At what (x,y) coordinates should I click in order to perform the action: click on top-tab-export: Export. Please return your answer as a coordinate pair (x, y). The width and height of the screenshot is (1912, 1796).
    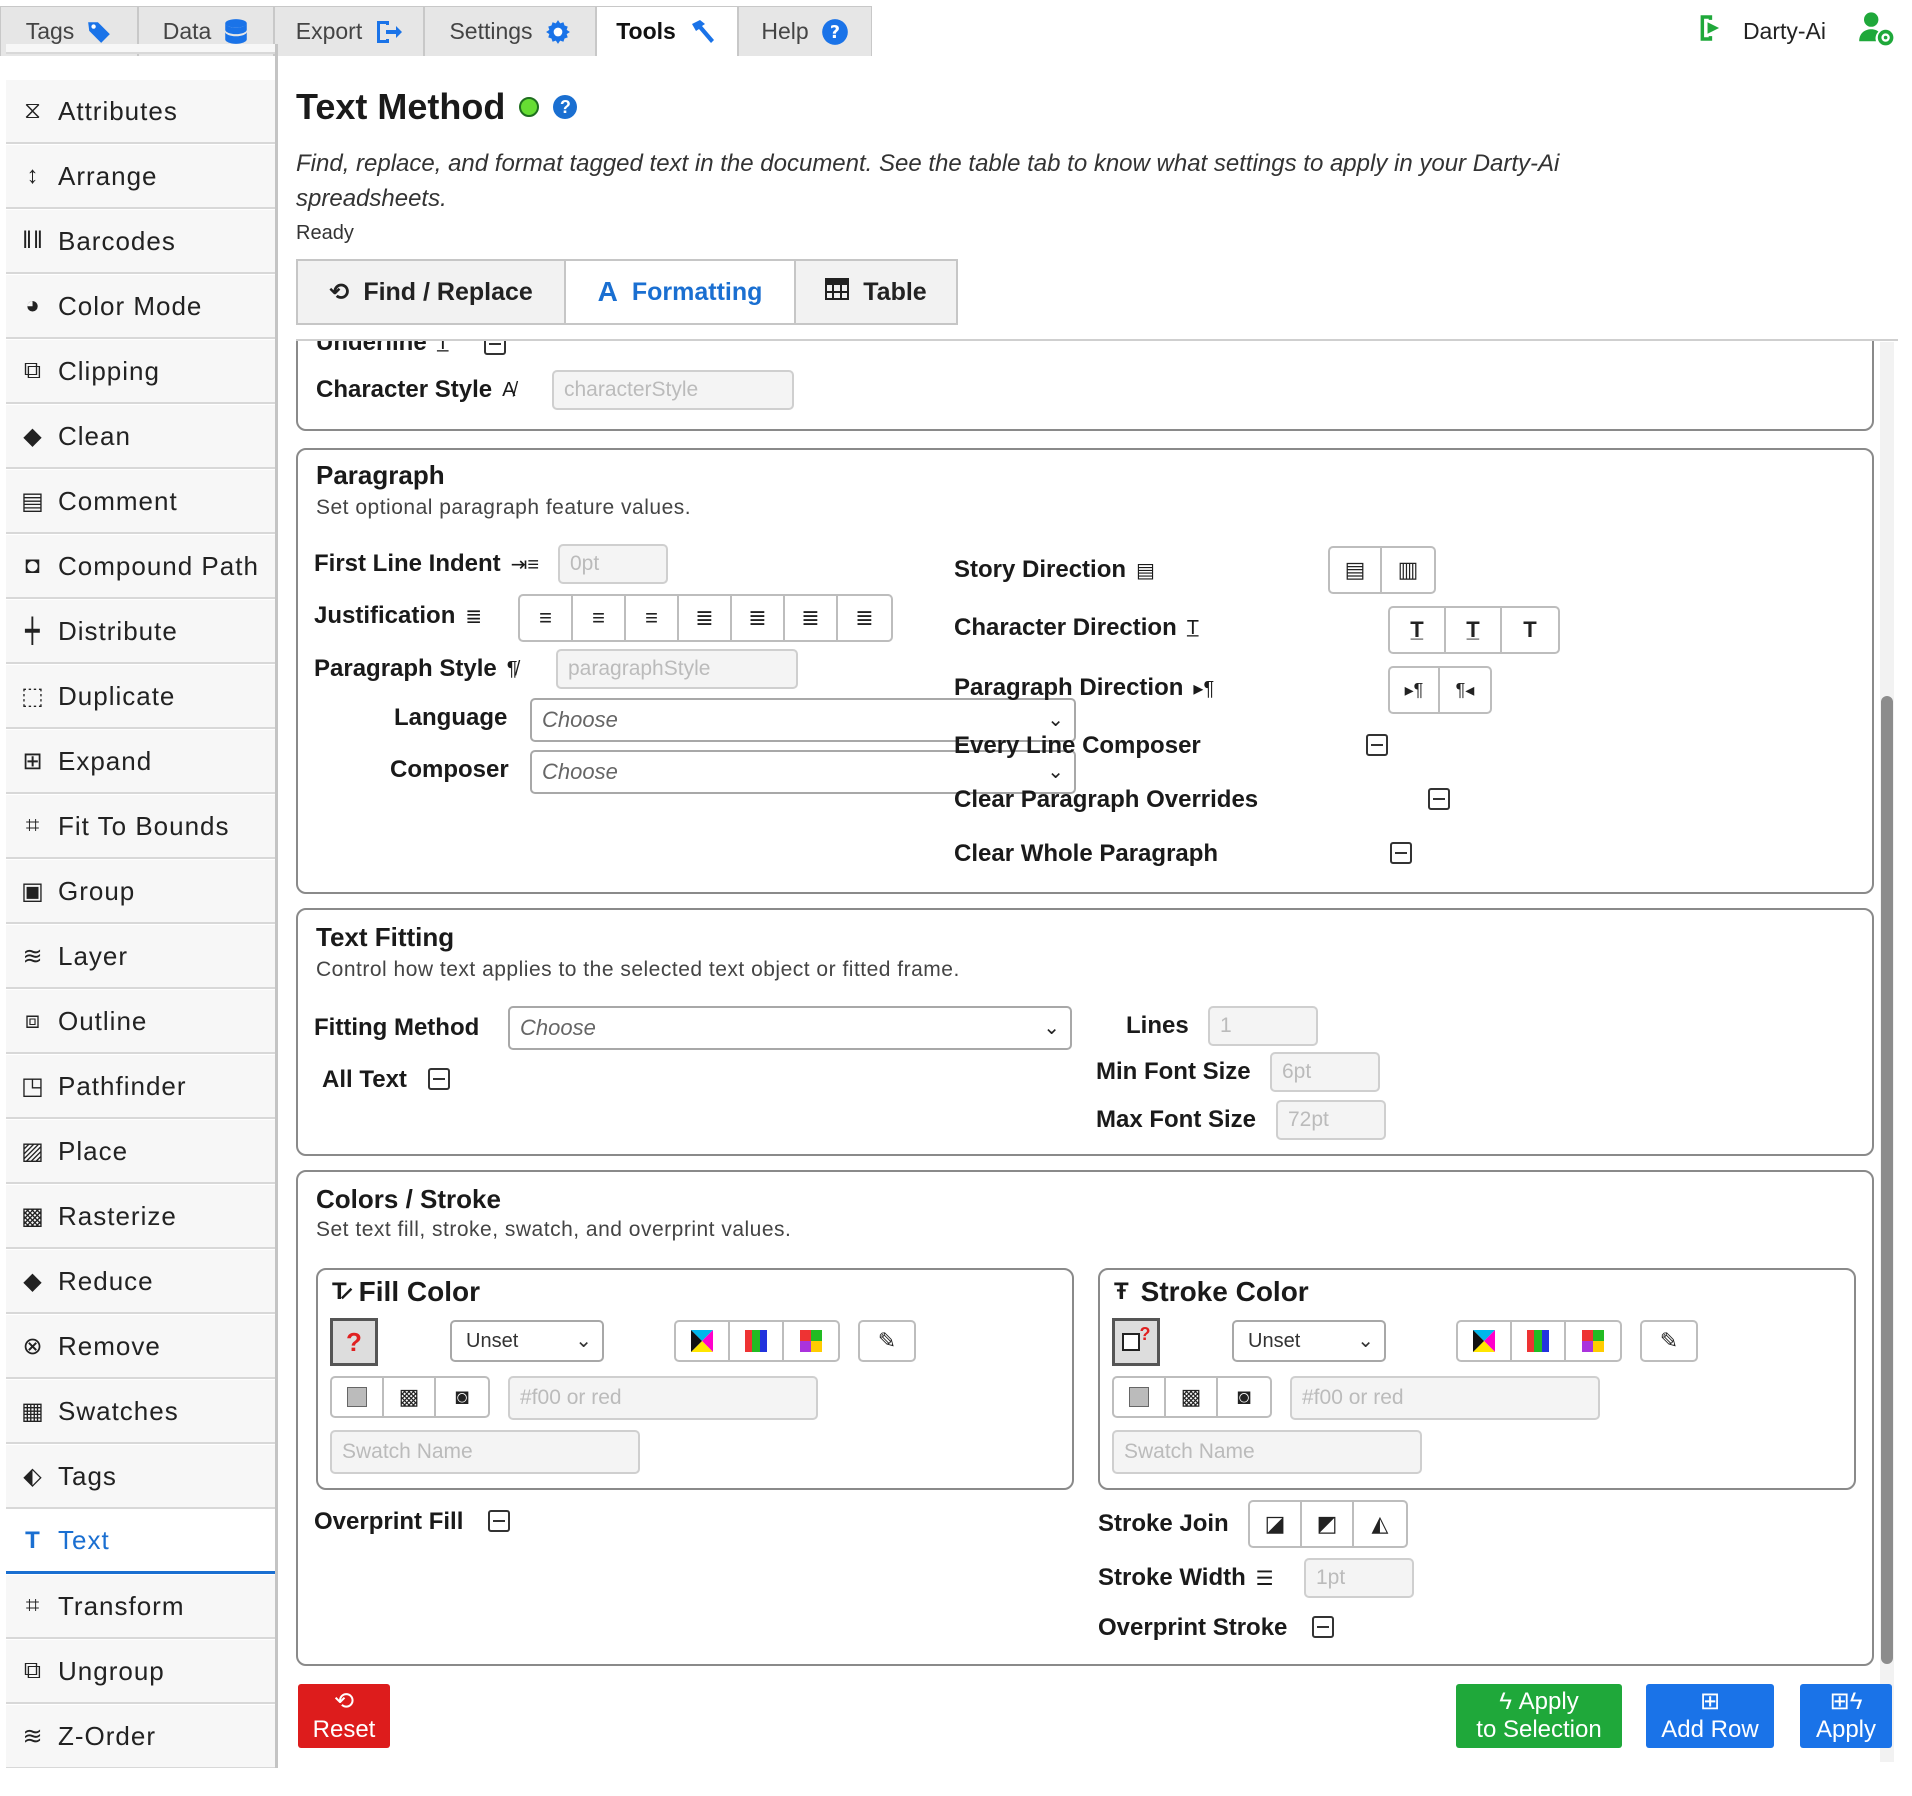
    Looking at the image, I should click on (349, 31).